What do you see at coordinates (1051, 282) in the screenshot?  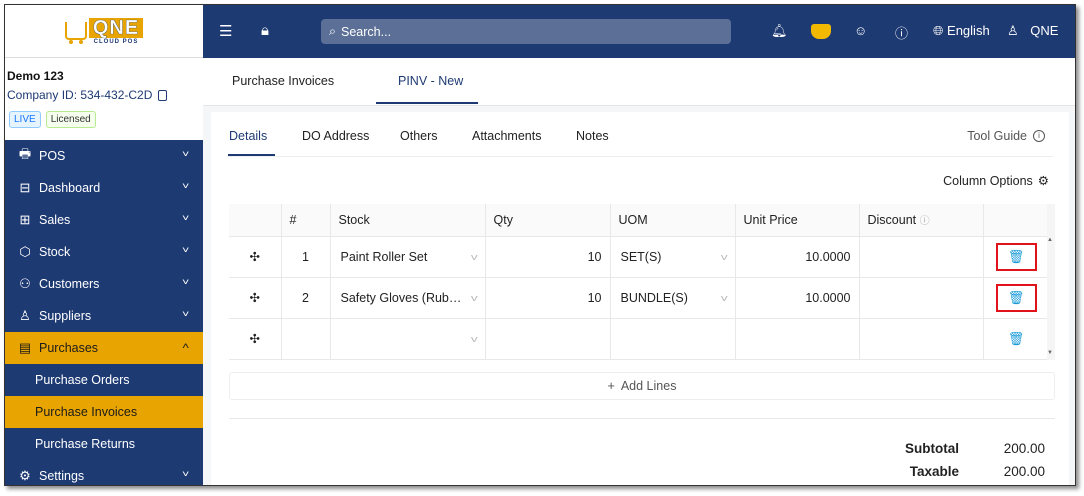 I see `table-scrollbar` at bounding box center [1051, 282].